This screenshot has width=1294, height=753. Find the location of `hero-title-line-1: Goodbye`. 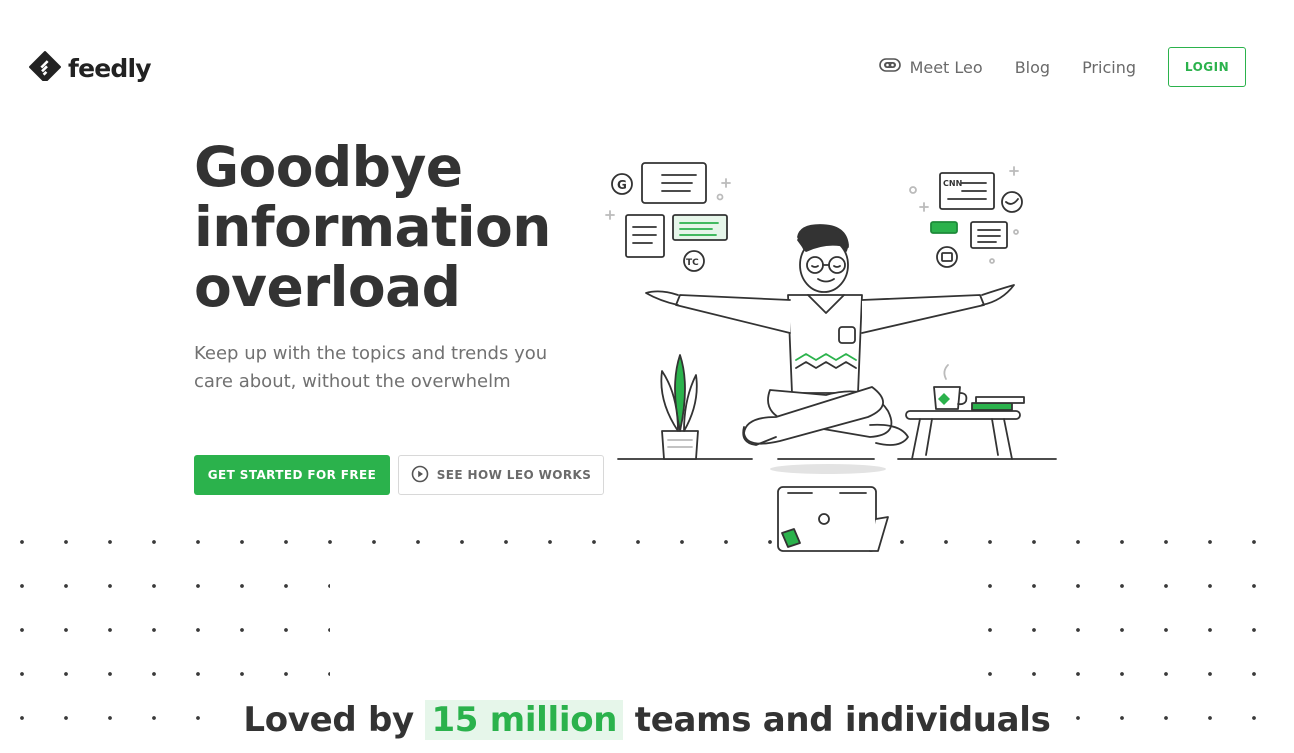

hero-title-line-1: Goodbye is located at coordinates (328, 167).